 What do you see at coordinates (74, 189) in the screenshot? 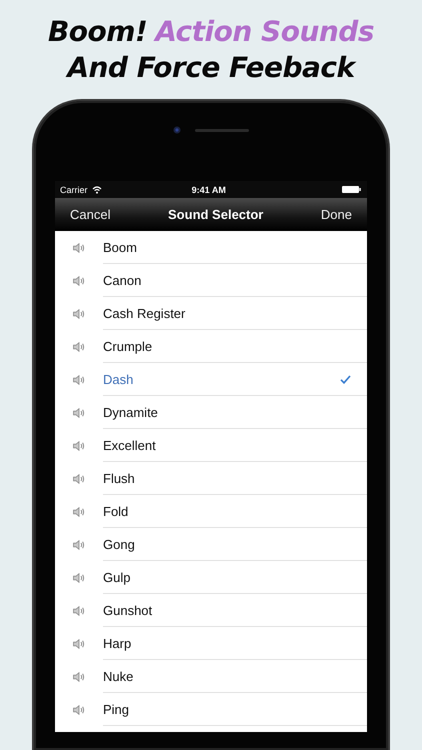
I see `carrier-label: Carrier` at bounding box center [74, 189].